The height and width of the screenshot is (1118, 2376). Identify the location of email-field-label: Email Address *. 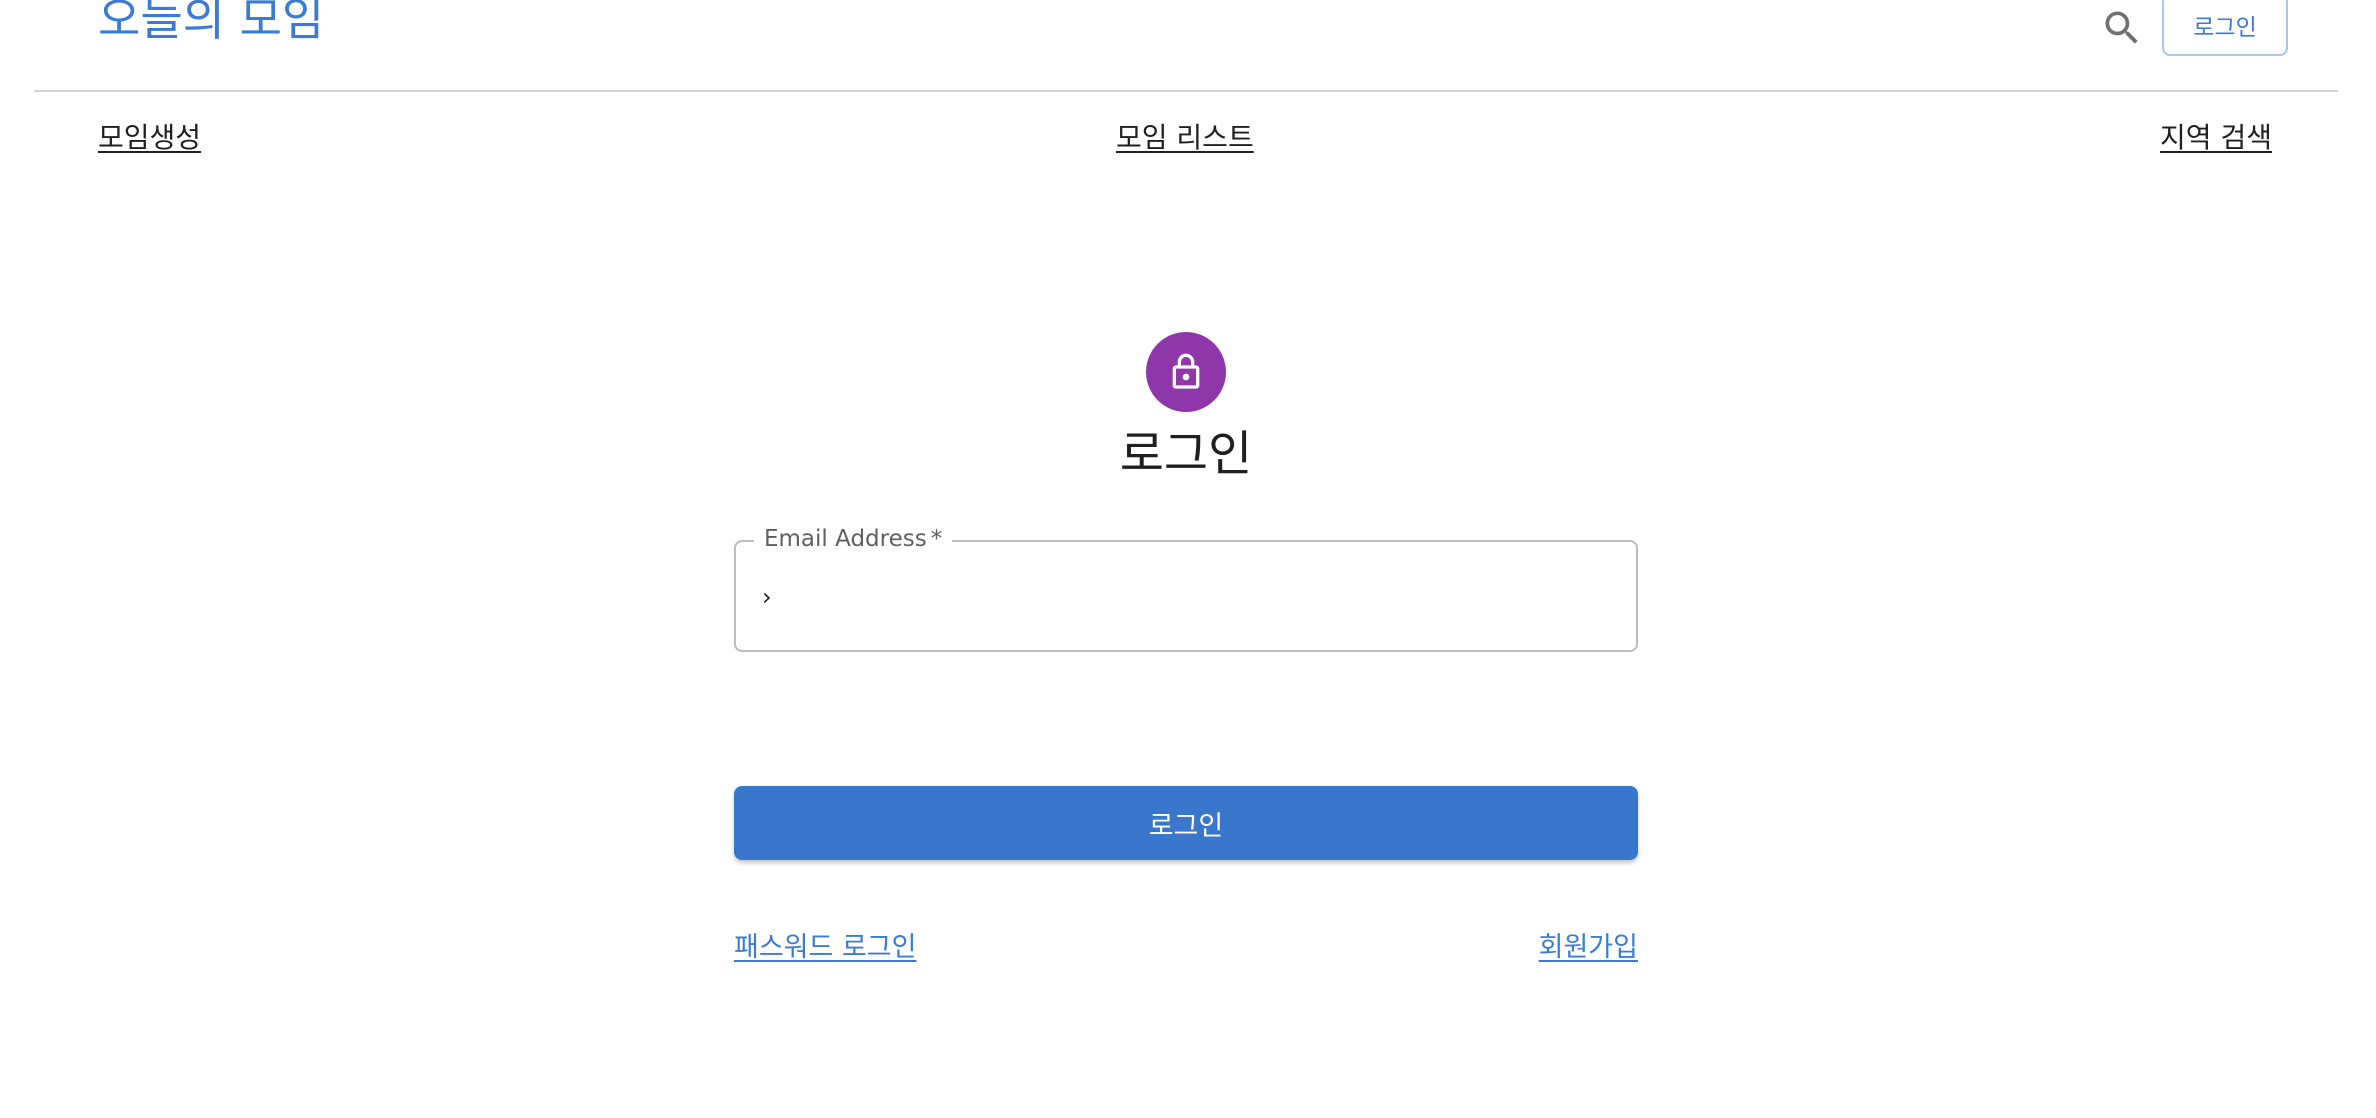
(853, 539).